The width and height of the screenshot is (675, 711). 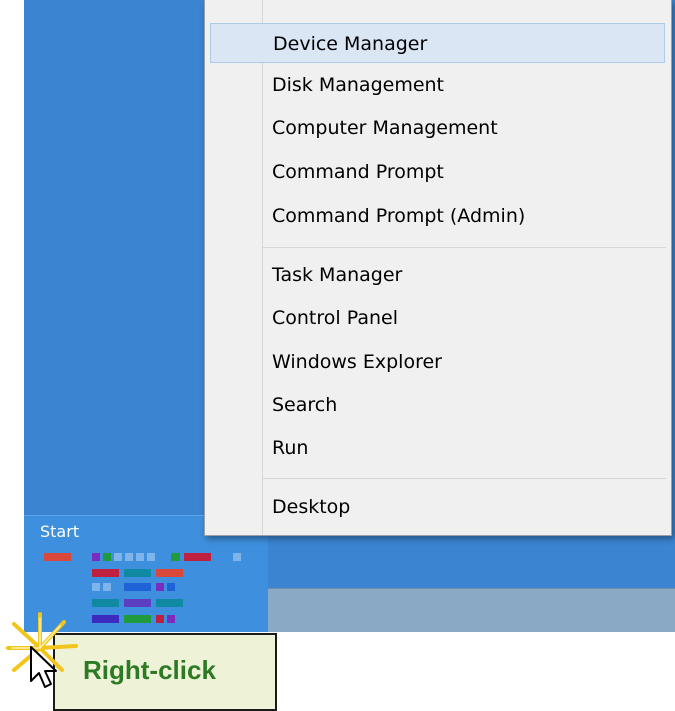 I want to click on menu-item-desktop: Desktop, so click(x=437, y=507).